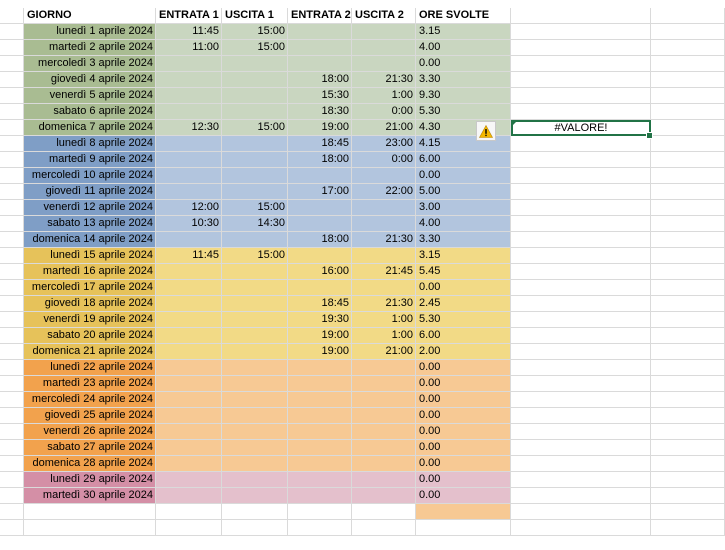 This screenshot has height=550, width=725. Describe the element at coordinates (90, 448) in the screenshot. I see `giorno-cell: sabato 27 aprile 2024` at that location.